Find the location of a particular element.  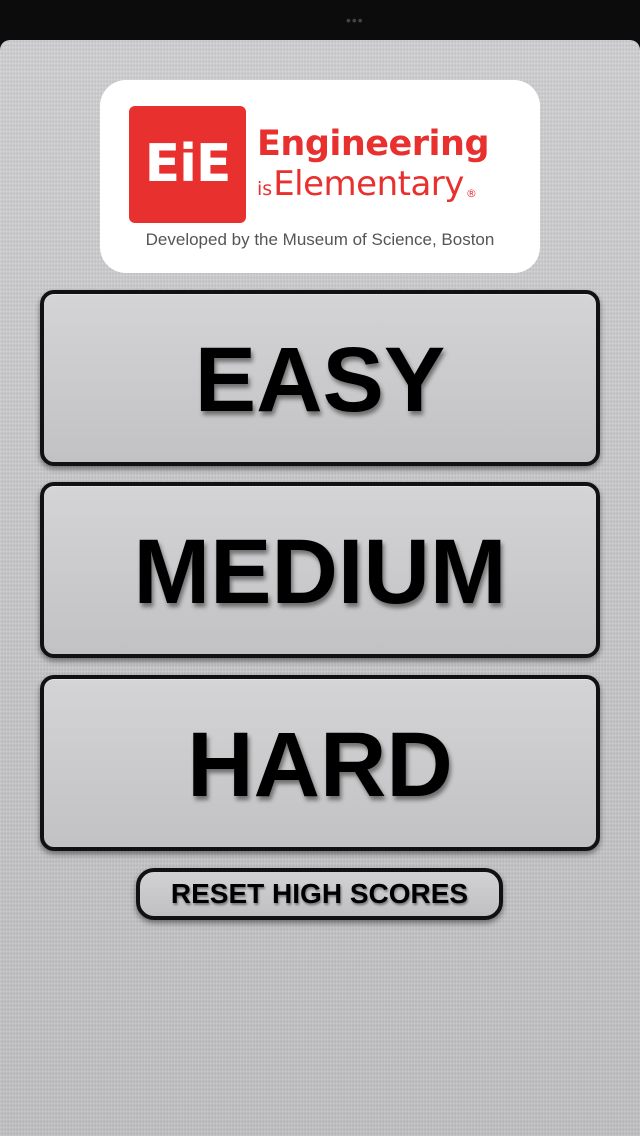

hard-button-label: HARD is located at coordinates (320, 765).